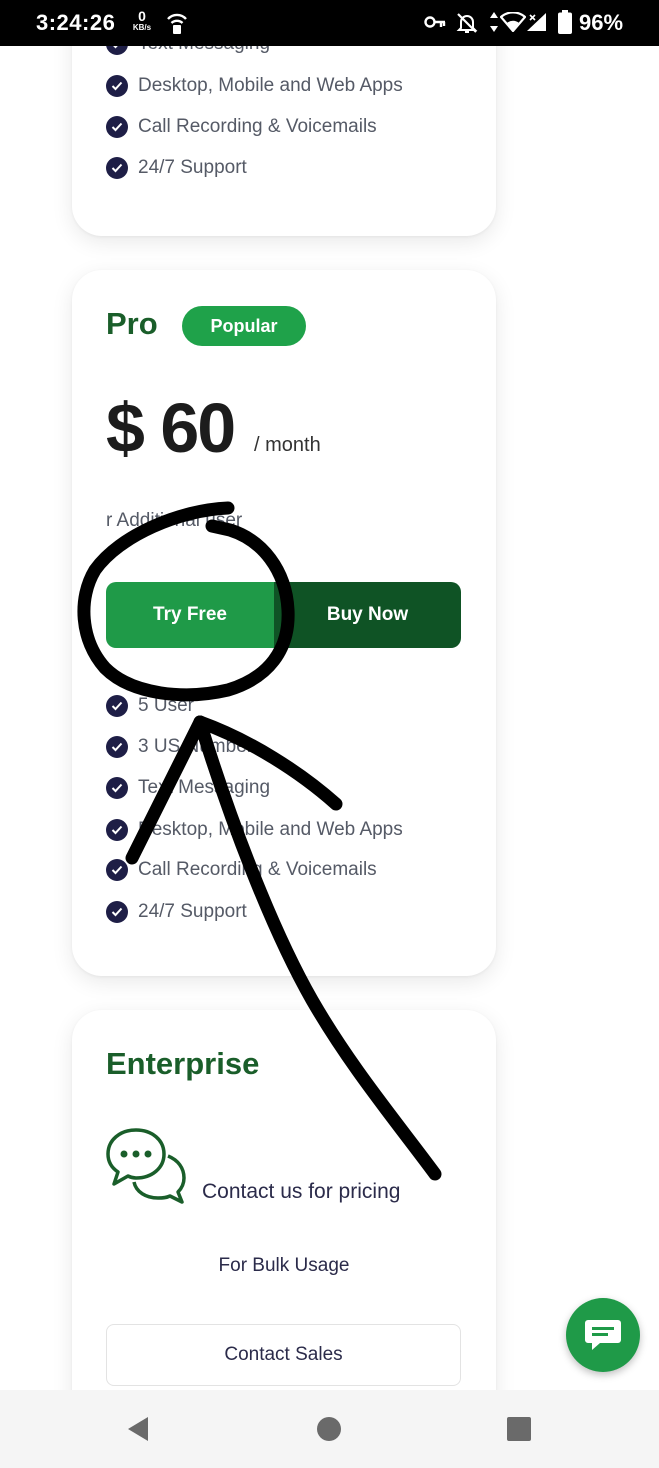 The width and height of the screenshot is (659, 1468). I want to click on plan-action-buttons: Try Free Buy Now, so click(283, 615).